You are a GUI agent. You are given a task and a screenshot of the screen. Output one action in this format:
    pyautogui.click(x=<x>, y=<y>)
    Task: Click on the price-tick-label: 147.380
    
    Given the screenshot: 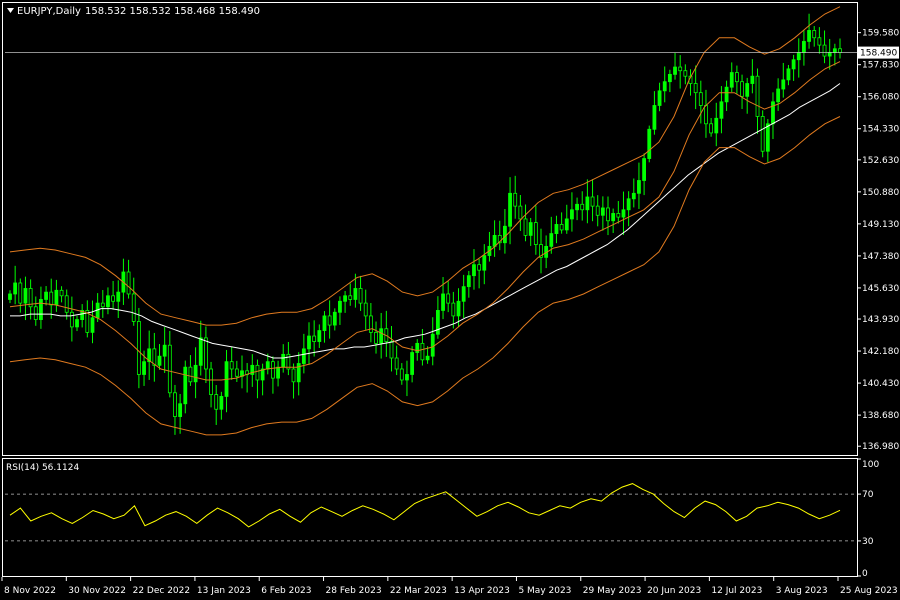 What is the action you would take?
    pyautogui.click(x=880, y=257)
    